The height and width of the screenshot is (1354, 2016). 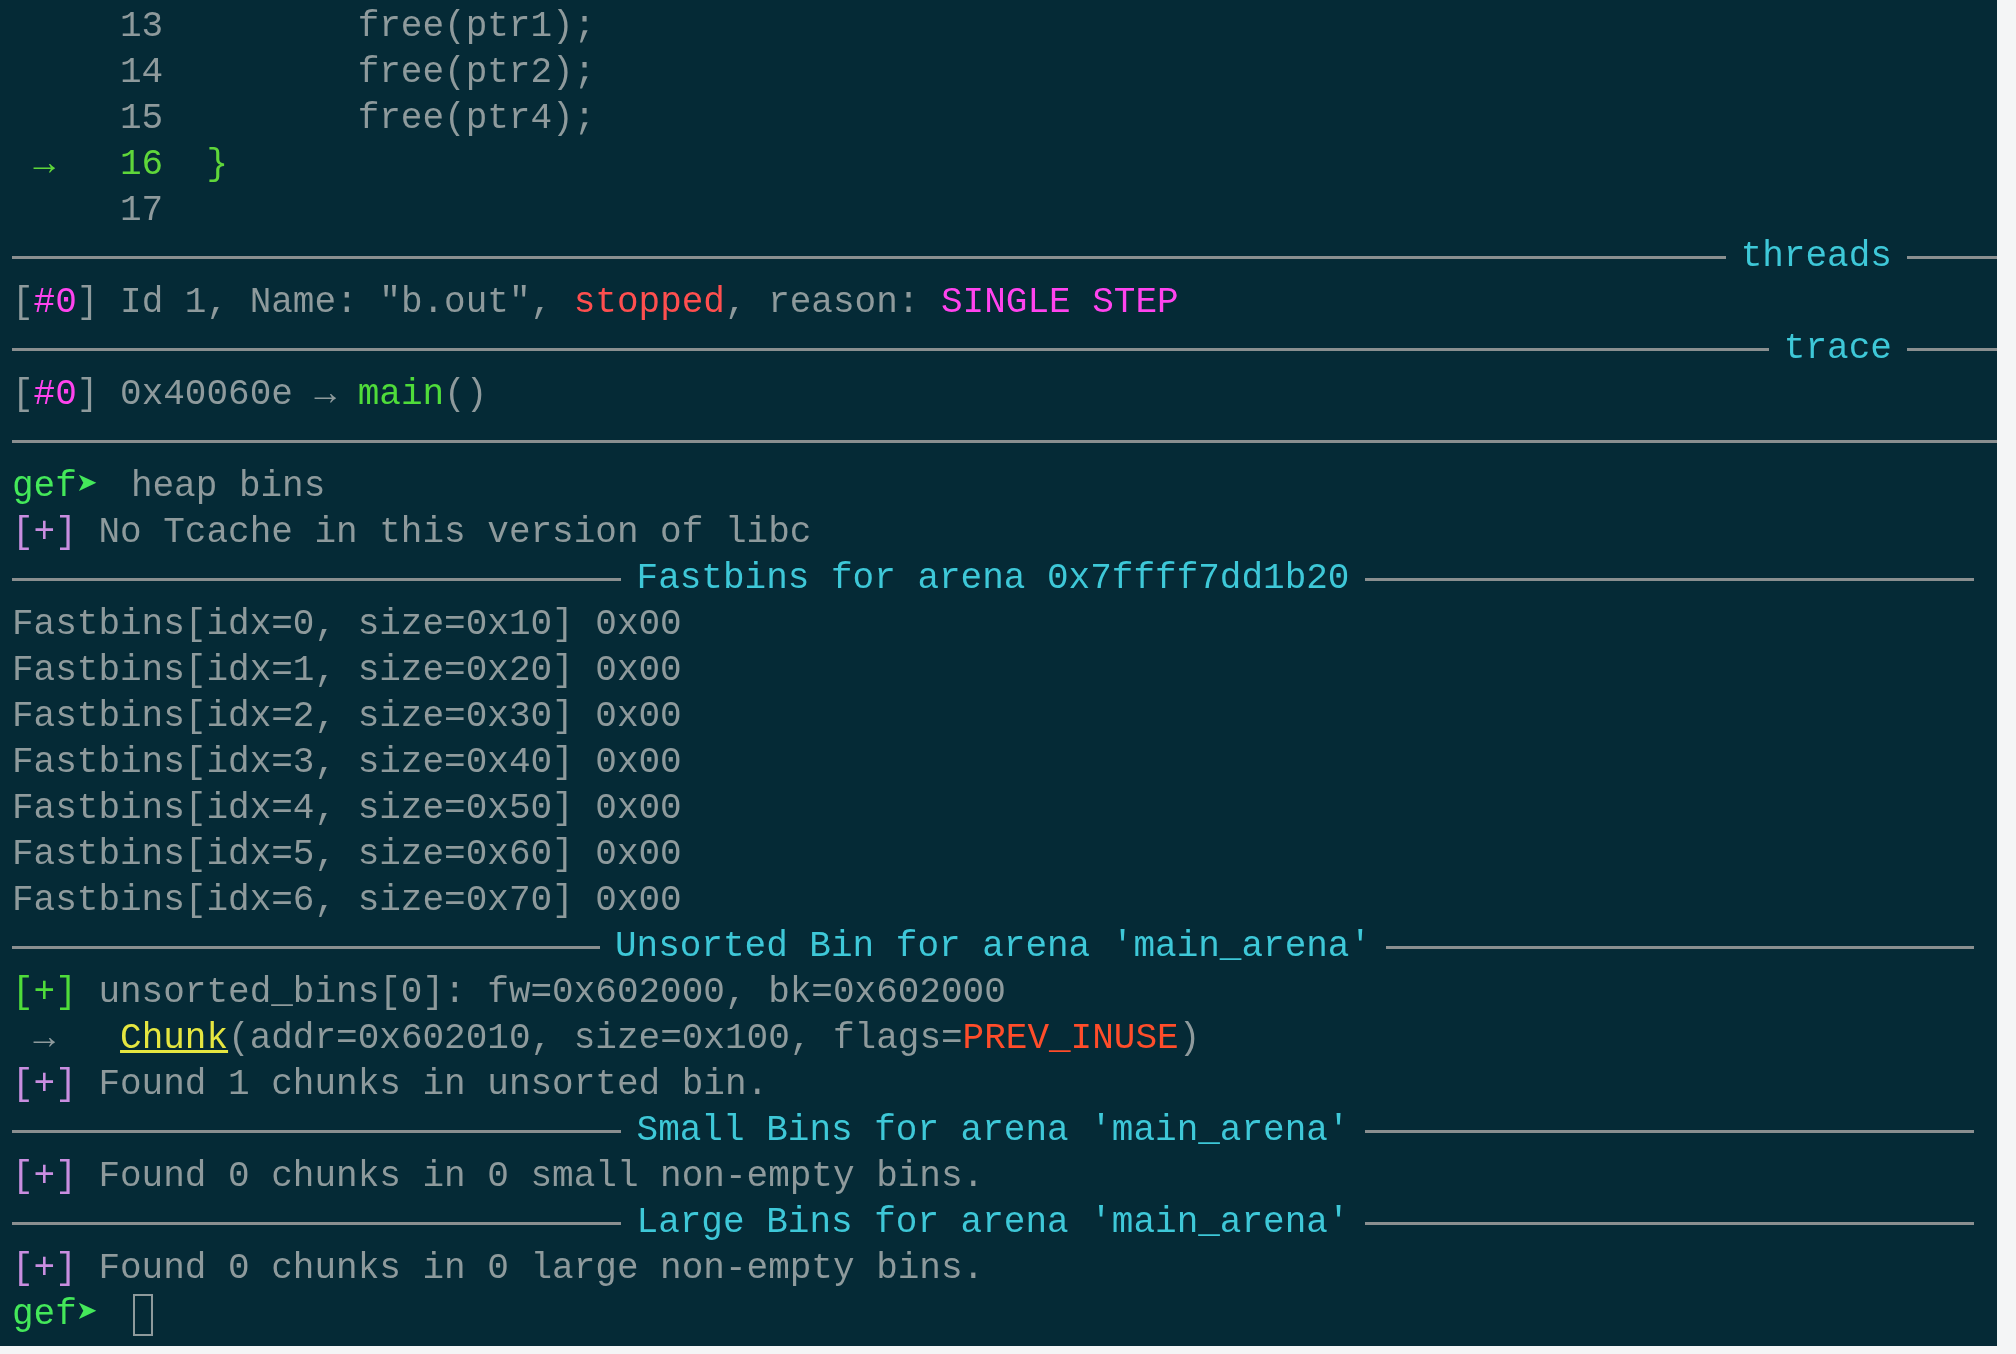 I want to click on current-line-arrow: →, so click(x=44, y=164).